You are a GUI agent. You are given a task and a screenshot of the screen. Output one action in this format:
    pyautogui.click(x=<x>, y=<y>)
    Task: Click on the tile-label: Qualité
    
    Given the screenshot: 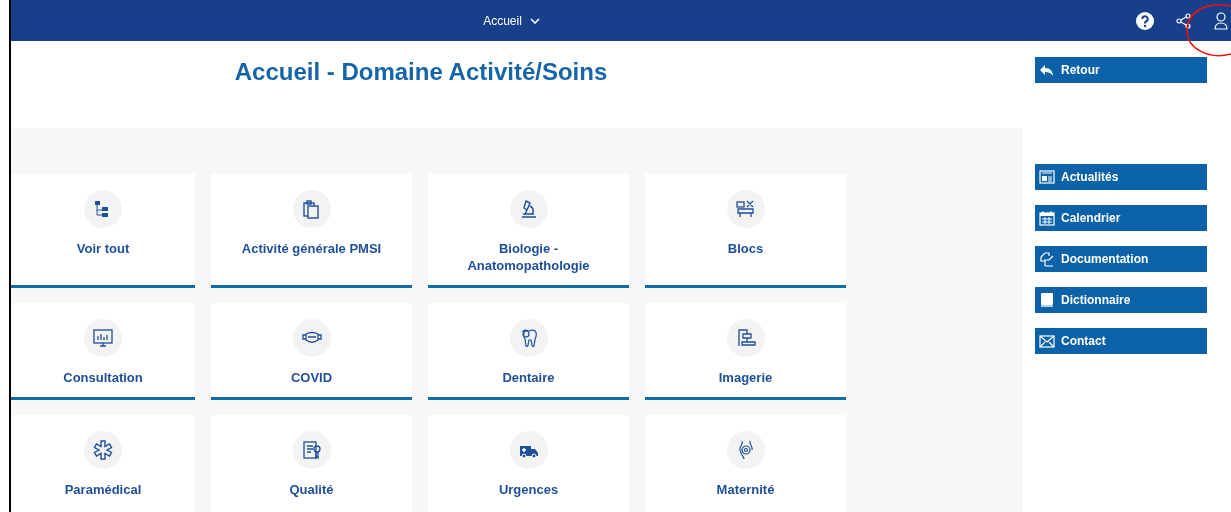 What is the action you would take?
    pyautogui.click(x=311, y=489)
    